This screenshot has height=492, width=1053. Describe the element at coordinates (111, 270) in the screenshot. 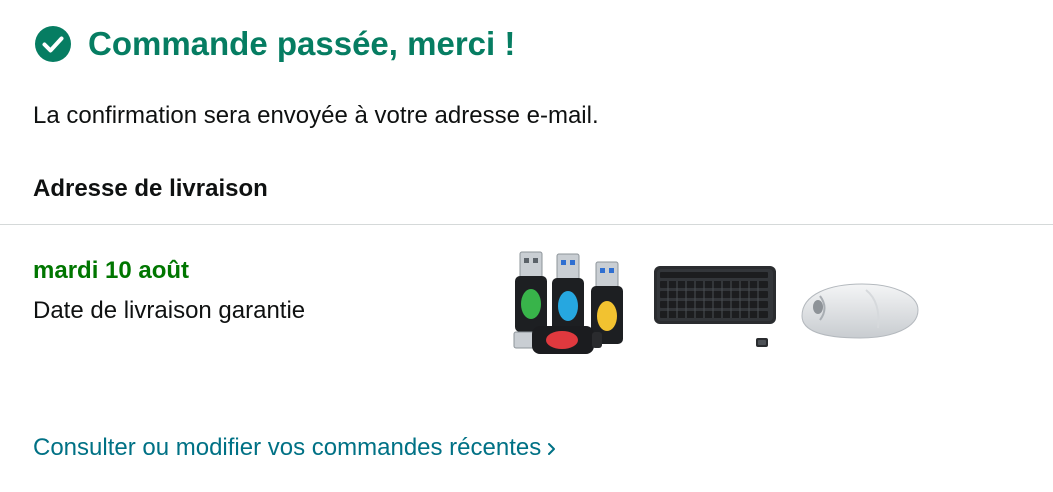

I see `delivery-date: mardi 10 août` at that location.